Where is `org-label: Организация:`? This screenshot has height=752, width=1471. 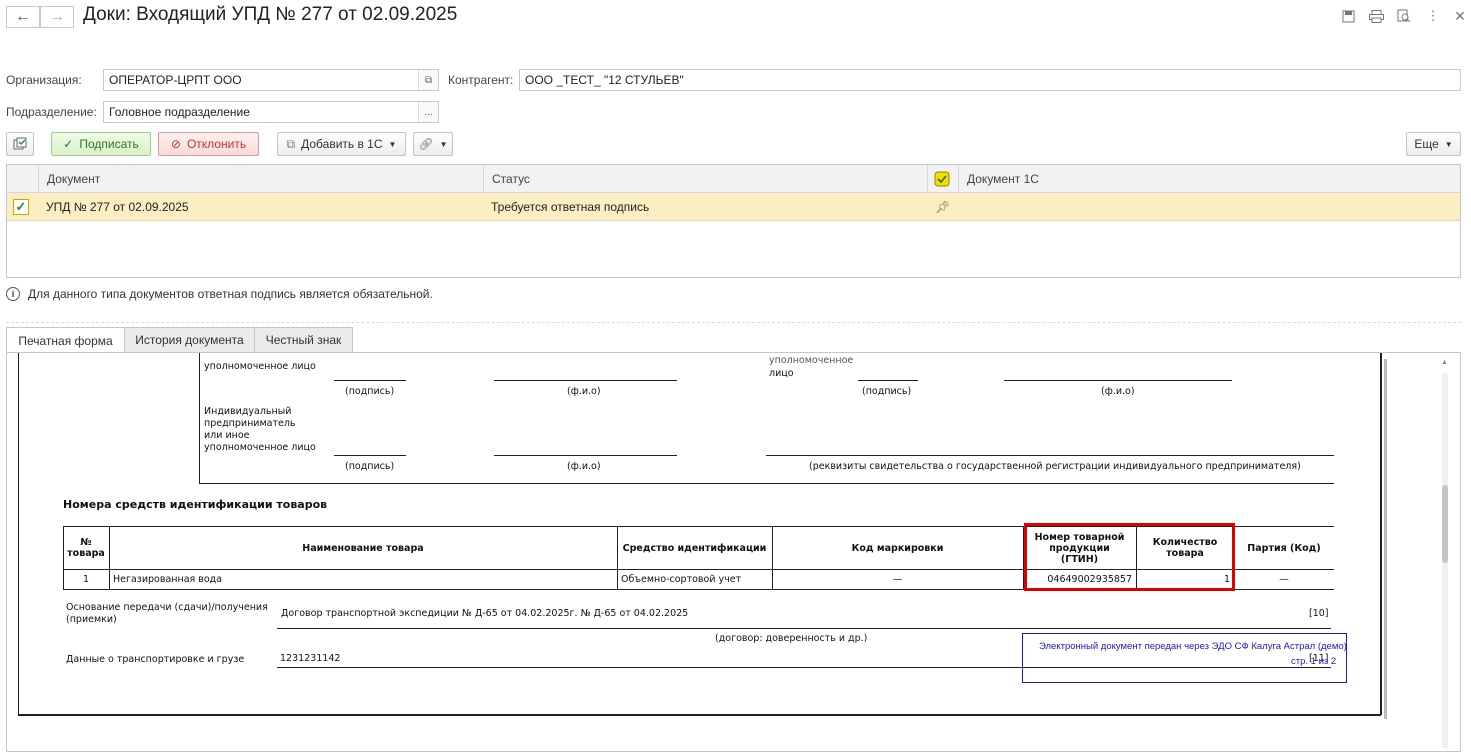
org-label: Организация: is located at coordinates (44, 80).